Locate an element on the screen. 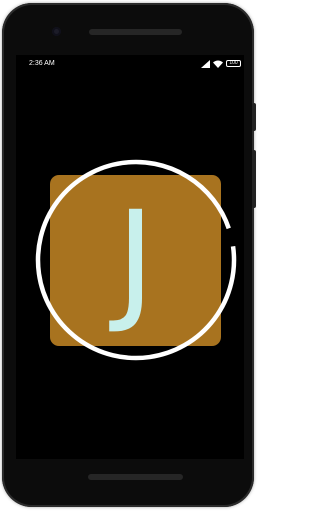 The image size is (320, 512). power-button is located at coordinates (254, 117).